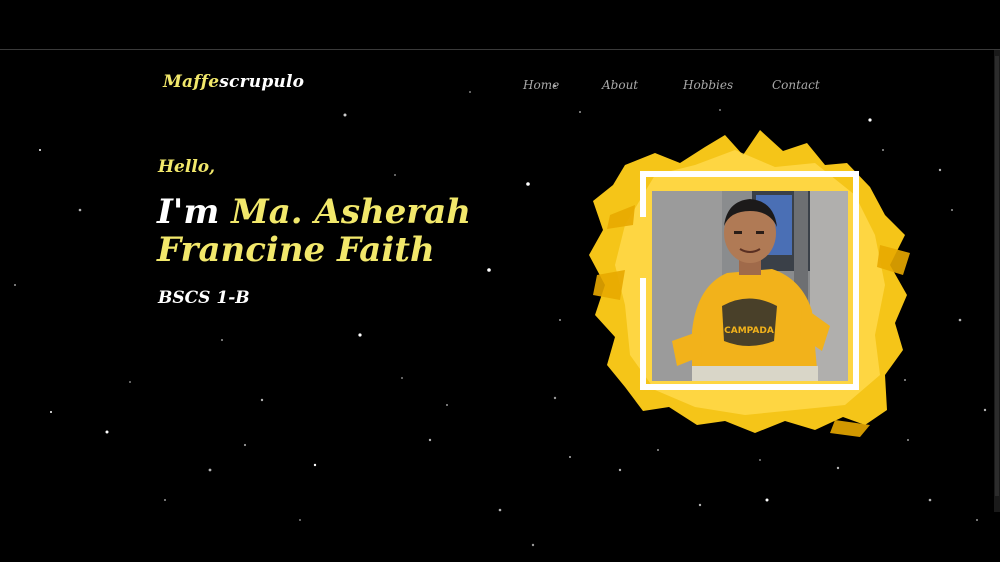  I want to click on profile-photo-illustration: CAMPADA, so click(750, 286).